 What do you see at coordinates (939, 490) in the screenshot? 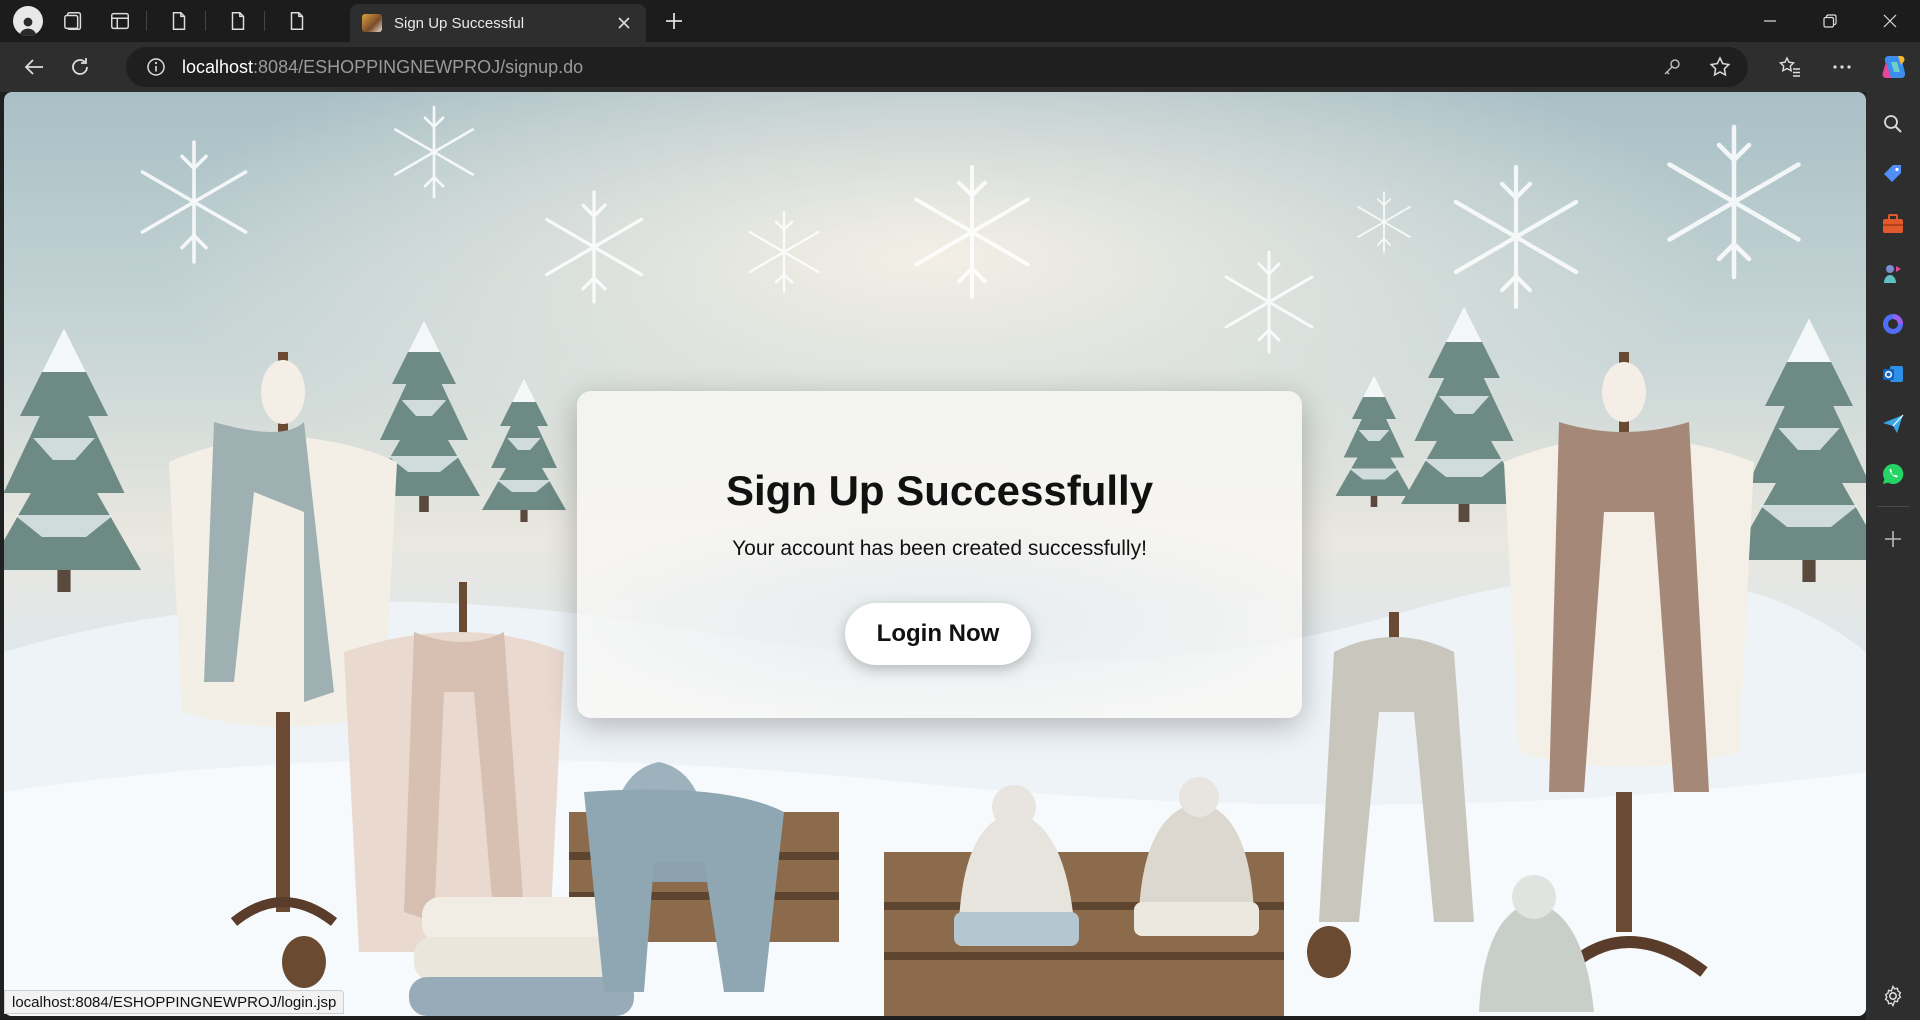
I see `page-title: Sign Up Successfully` at bounding box center [939, 490].